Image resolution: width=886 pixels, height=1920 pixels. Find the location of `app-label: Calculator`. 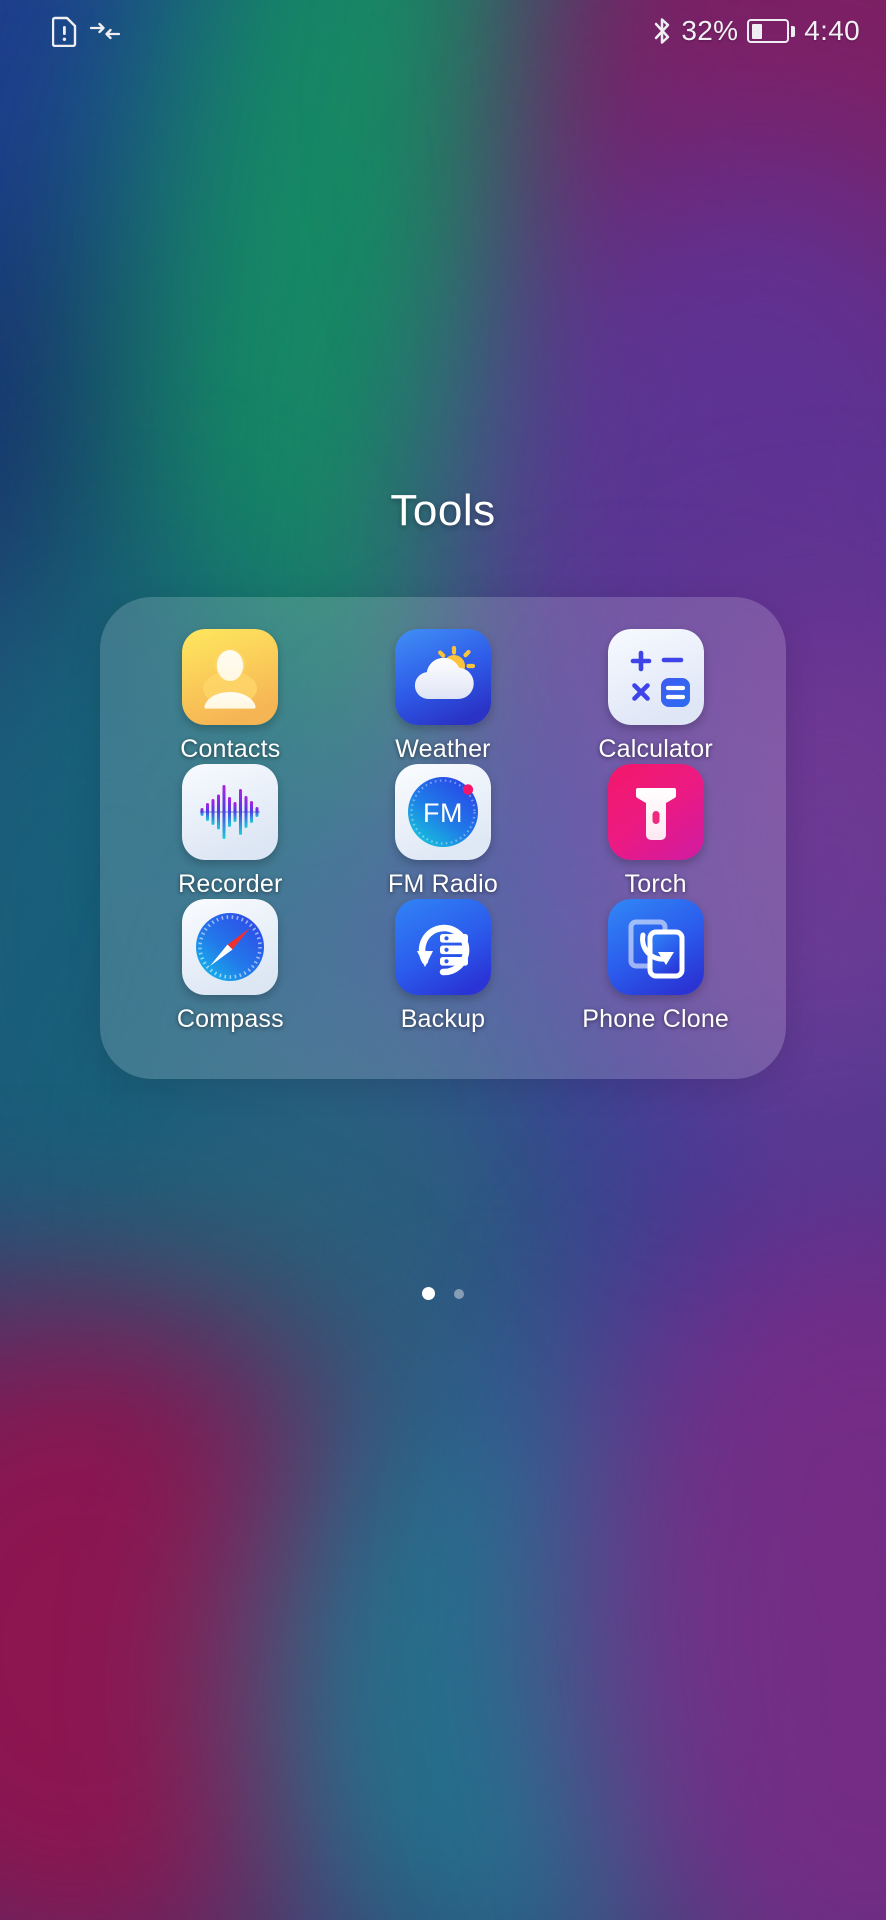

app-label: Calculator is located at coordinates (655, 749).